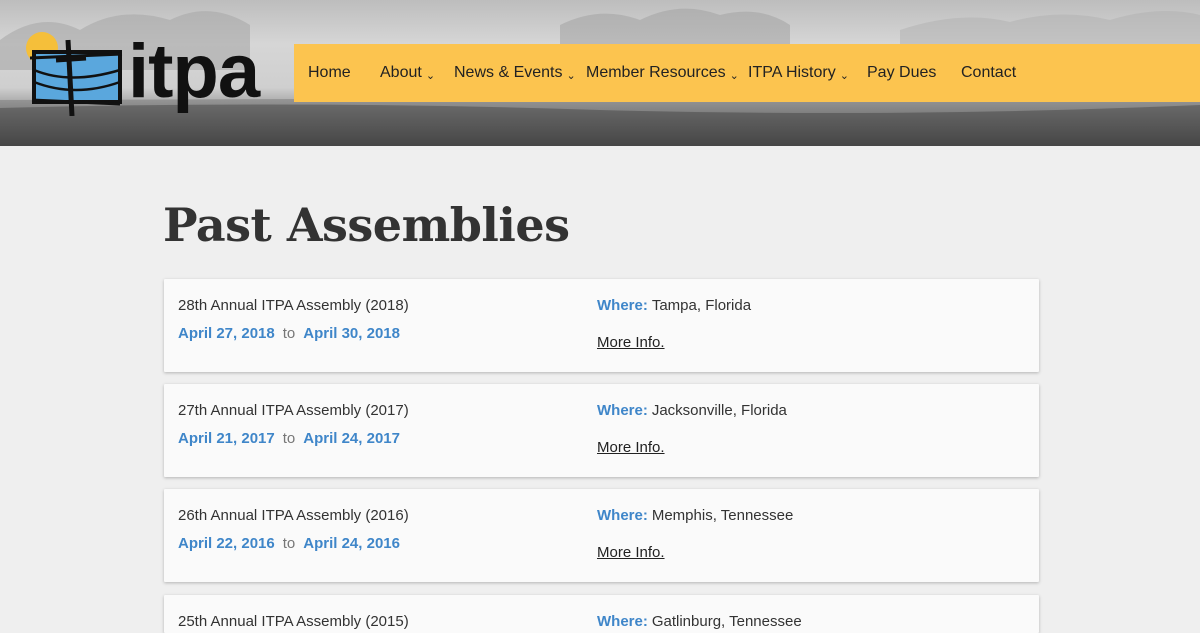 The height and width of the screenshot is (633, 1200). I want to click on nav-item-label: Contact, so click(989, 72).